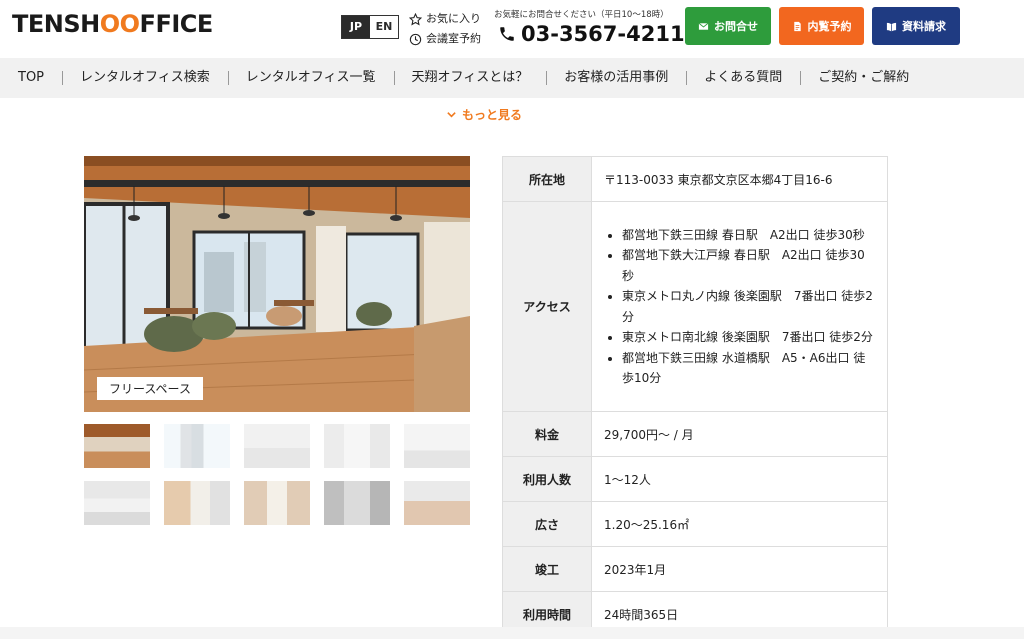  I want to click on chevron-down-icon, so click(451, 115).